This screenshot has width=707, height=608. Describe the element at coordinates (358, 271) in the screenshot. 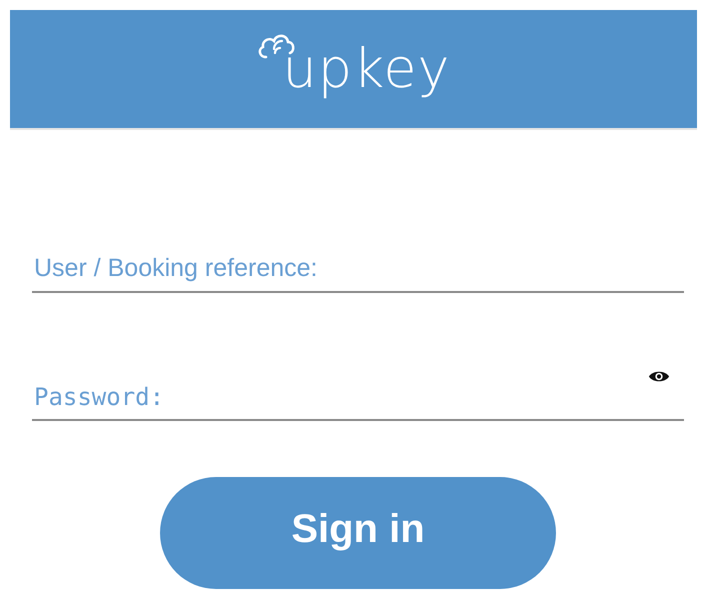

I see `input-field: User / Booking reference:` at that location.